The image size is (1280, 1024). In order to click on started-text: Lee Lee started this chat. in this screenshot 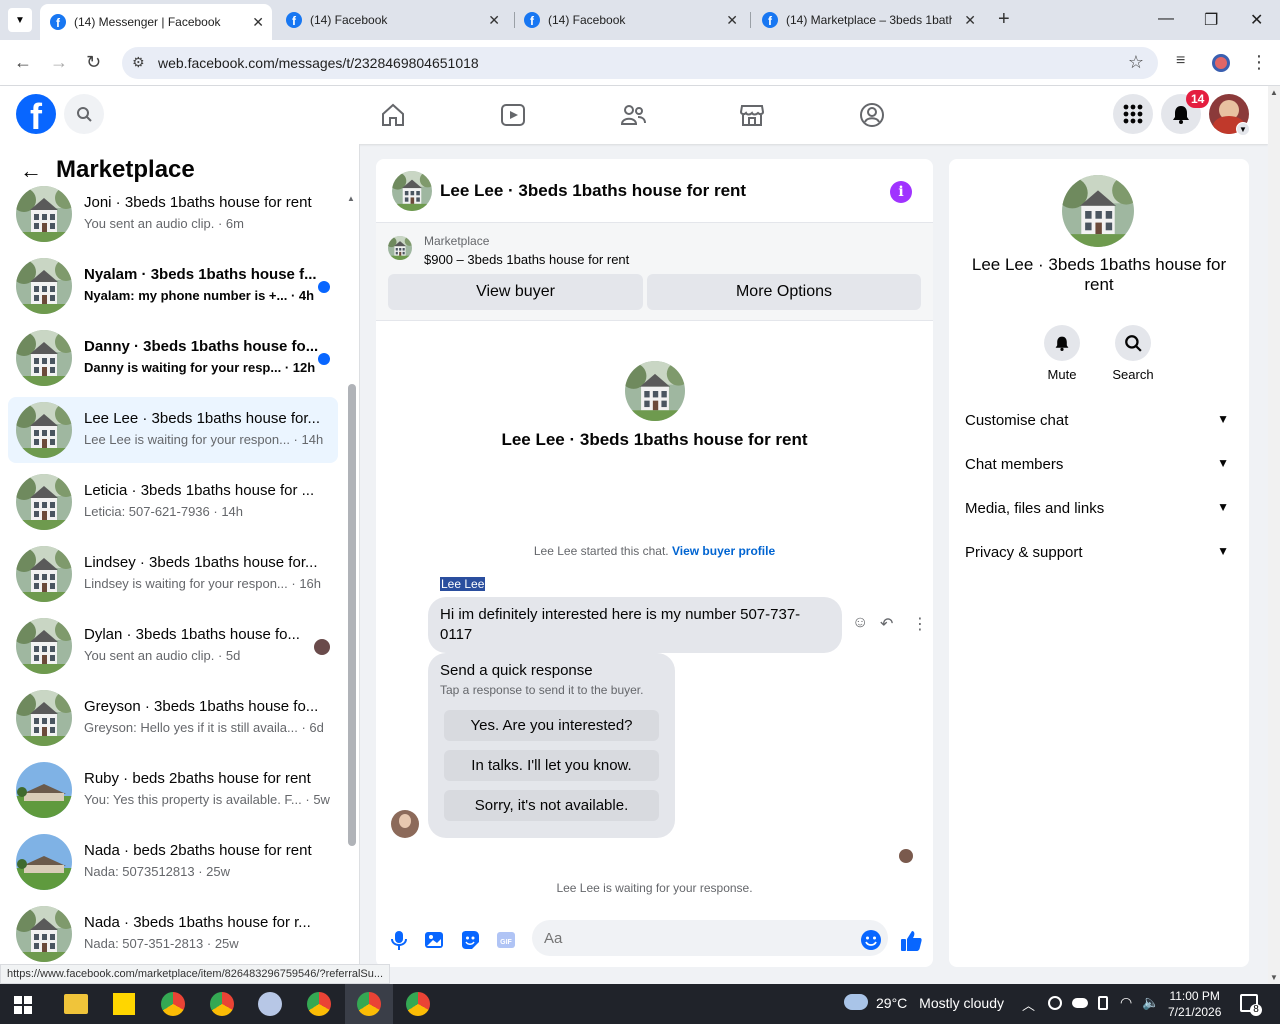, I will do `click(601, 551)`.